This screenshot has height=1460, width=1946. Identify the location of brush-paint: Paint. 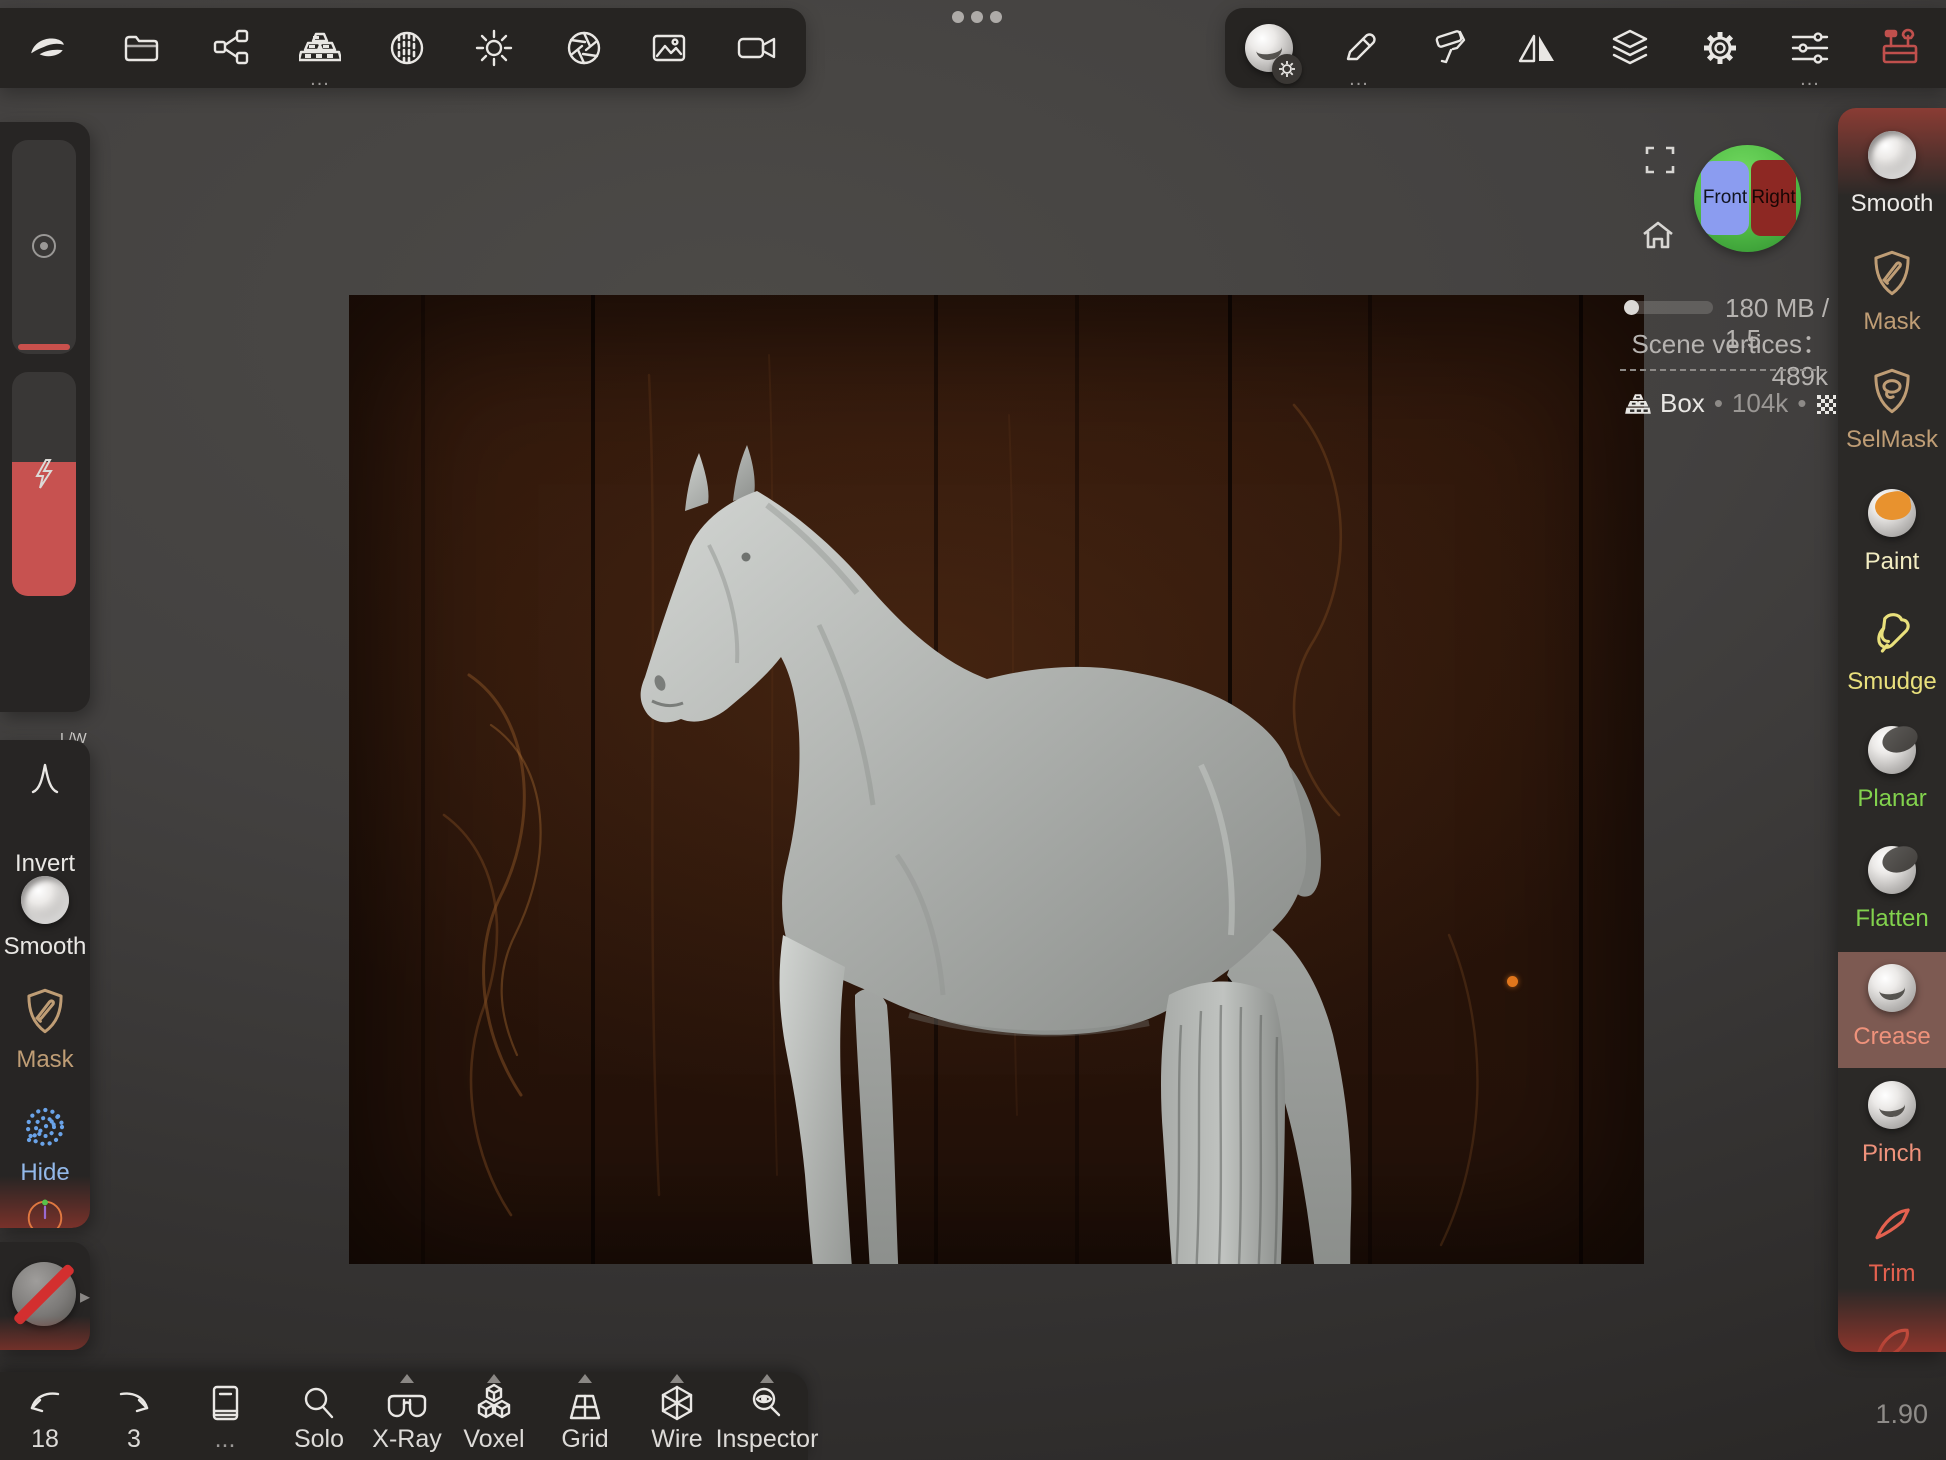
(1892, 538).